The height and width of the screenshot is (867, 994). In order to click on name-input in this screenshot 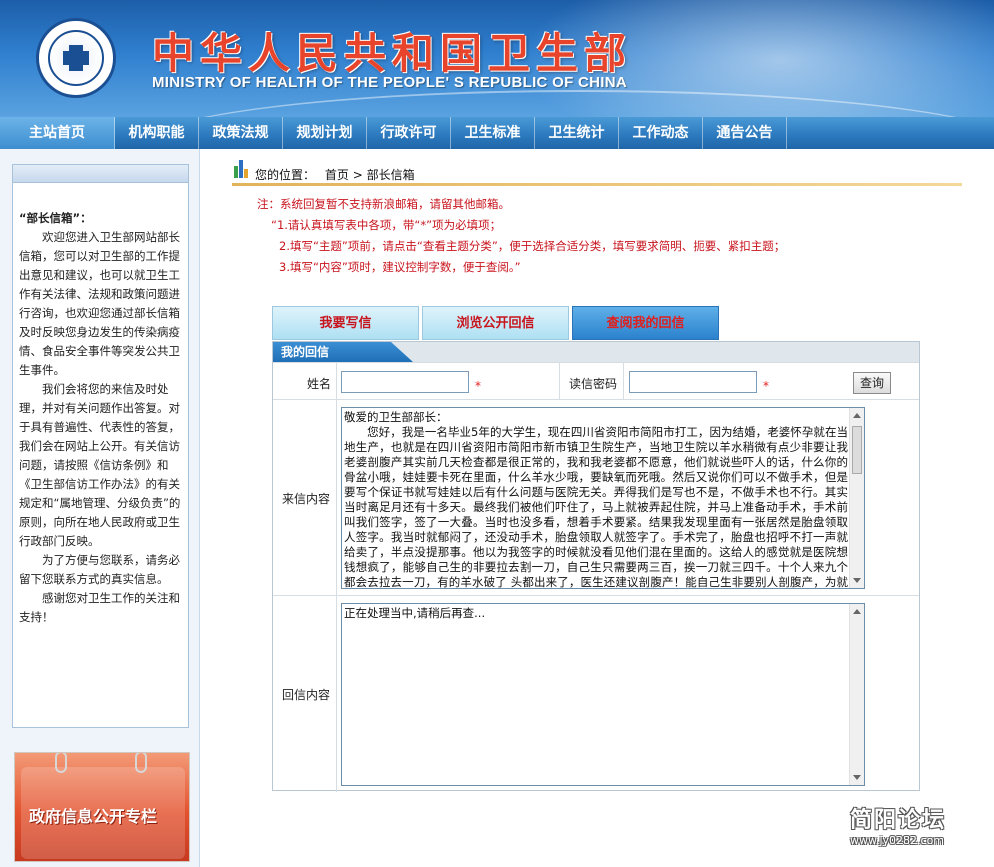, I will do `click(405, 382)`.